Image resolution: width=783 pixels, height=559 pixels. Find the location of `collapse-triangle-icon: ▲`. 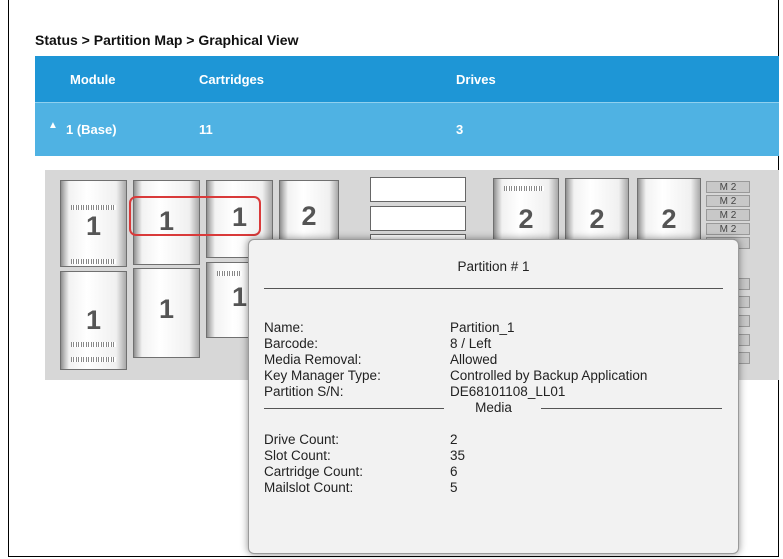

collapse-triangle-icon: ▲ is located at coordinates (53, 125).